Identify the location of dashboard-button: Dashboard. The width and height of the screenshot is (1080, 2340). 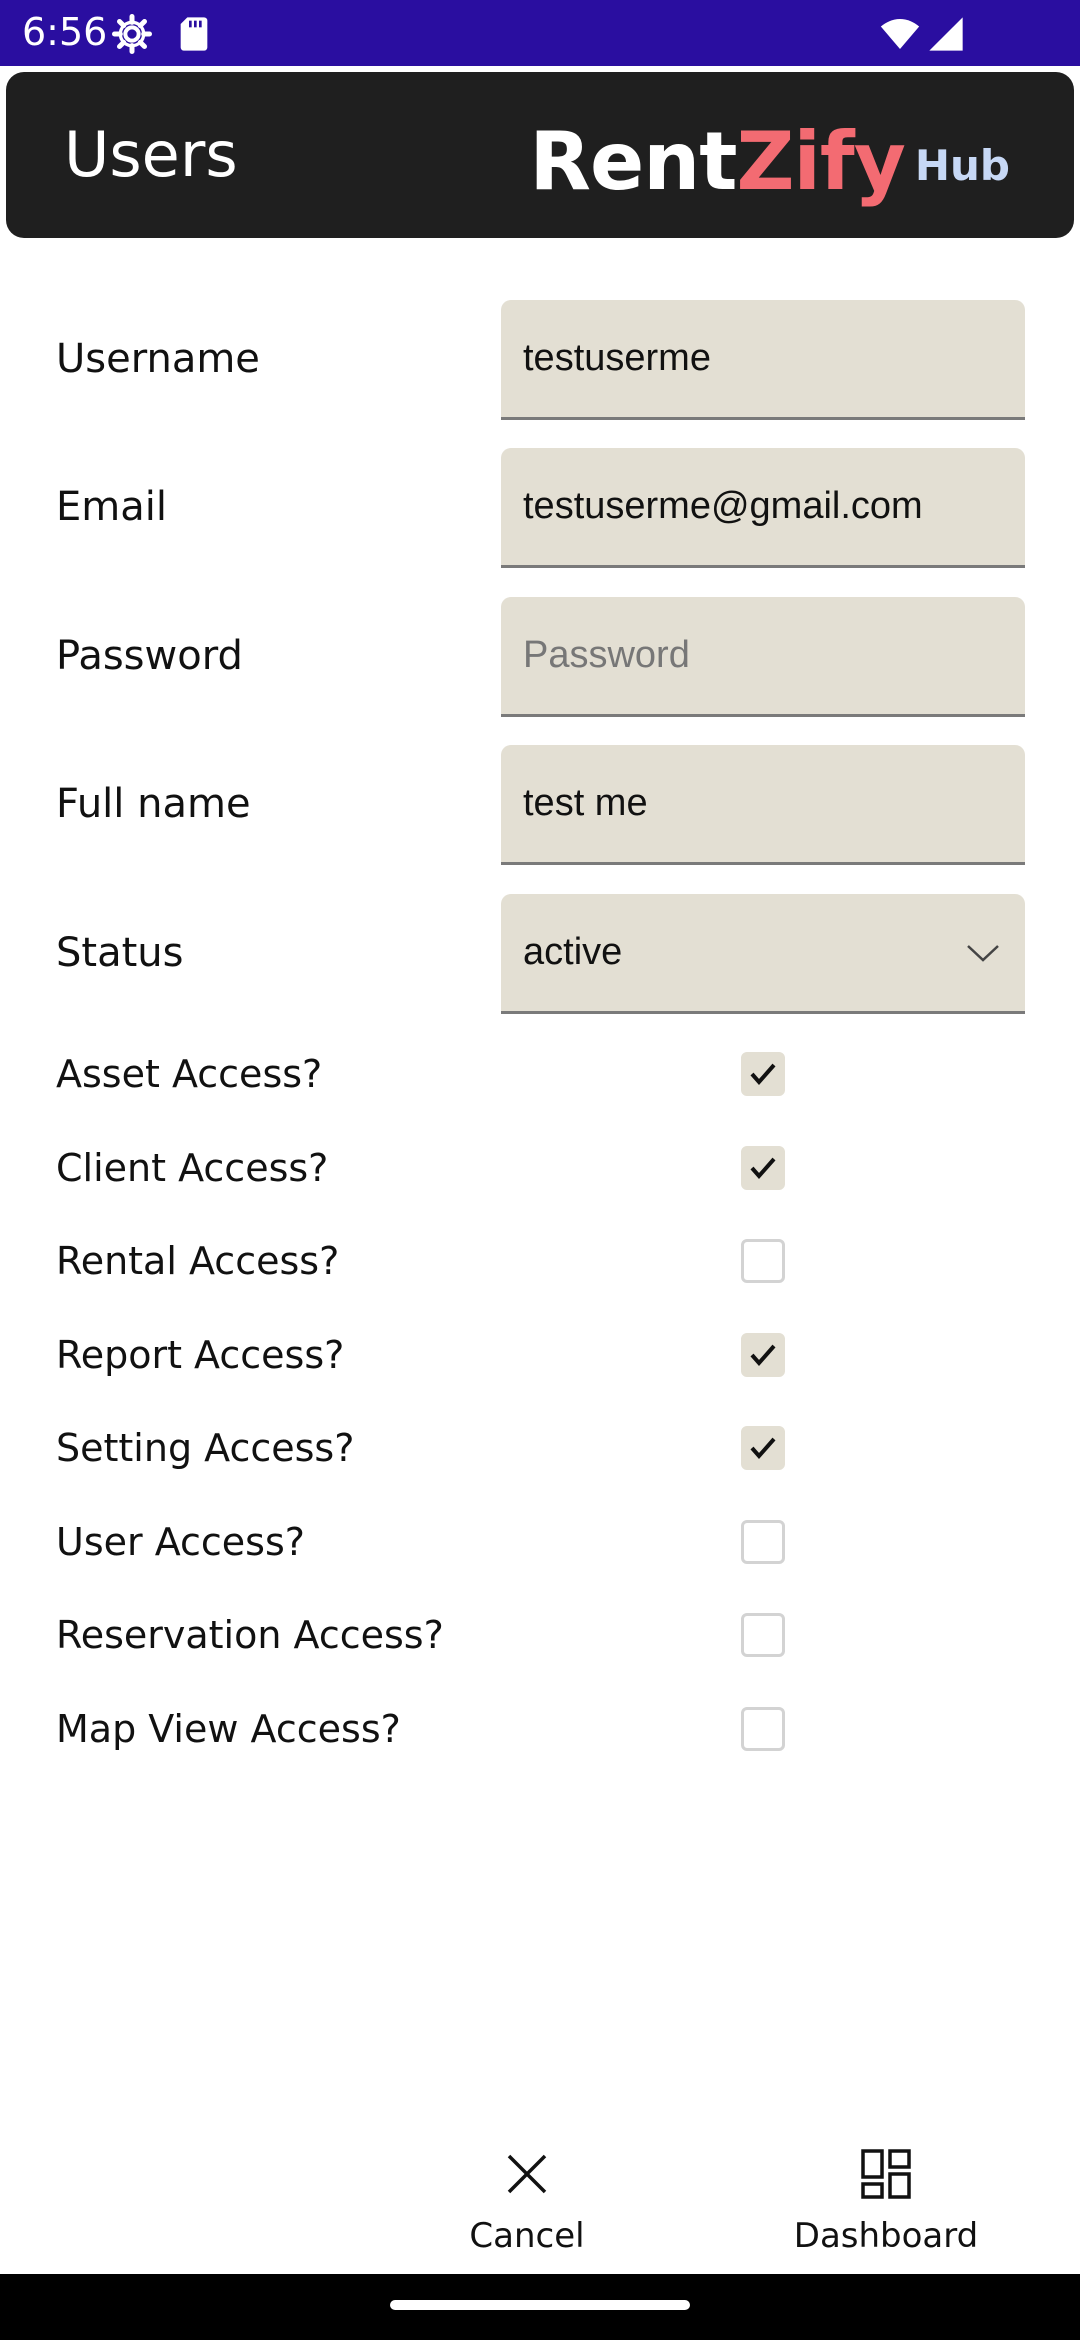
(886, 2202).